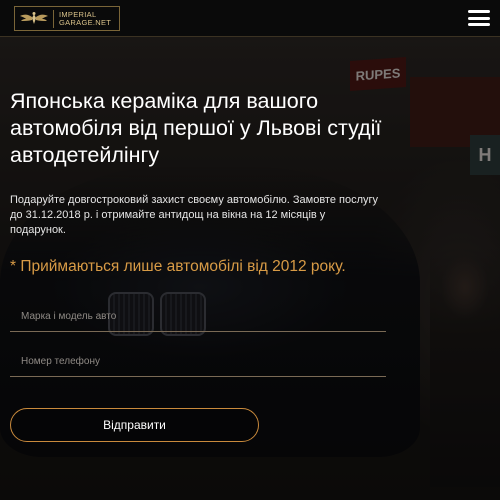  I want to click on logo-line-2: GARAGE.NET, so click(85, 22).